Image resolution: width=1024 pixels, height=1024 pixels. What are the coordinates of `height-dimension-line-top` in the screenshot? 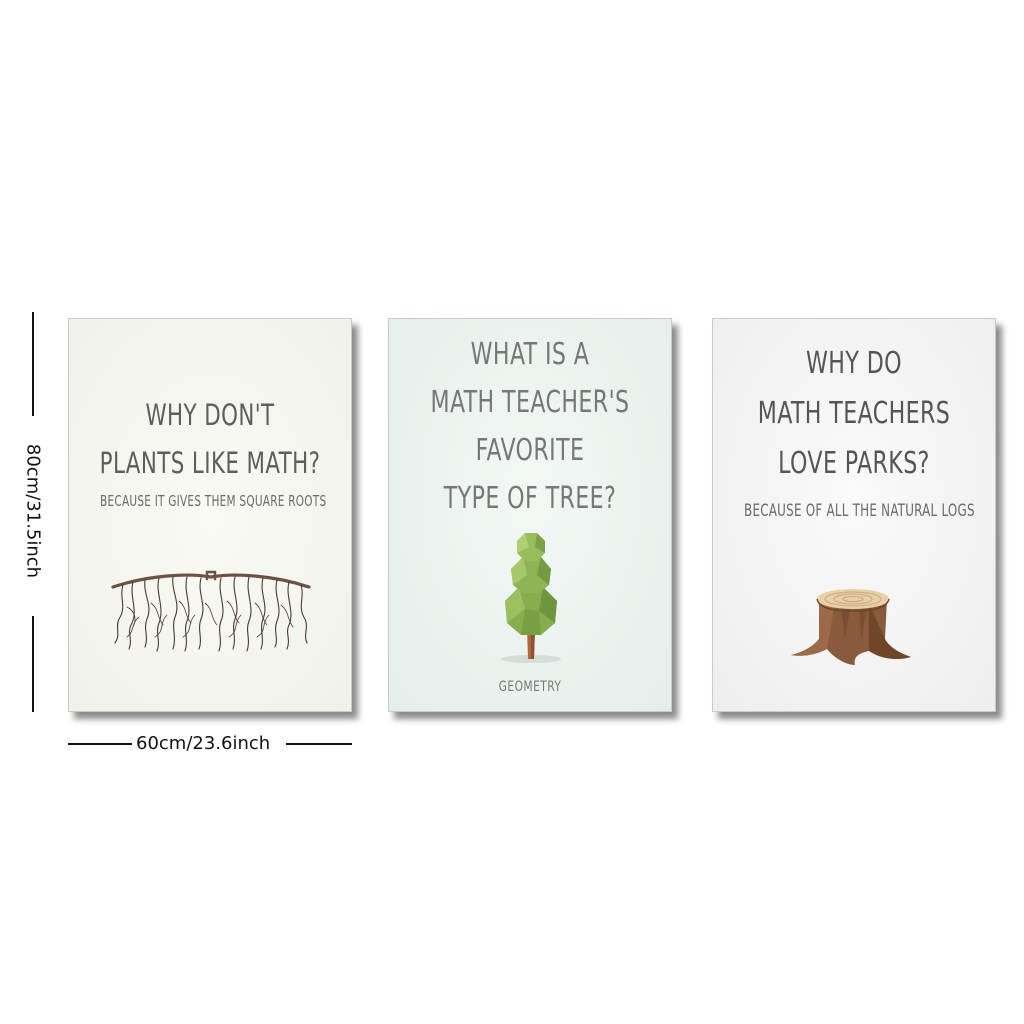 It's located at (33, 364).